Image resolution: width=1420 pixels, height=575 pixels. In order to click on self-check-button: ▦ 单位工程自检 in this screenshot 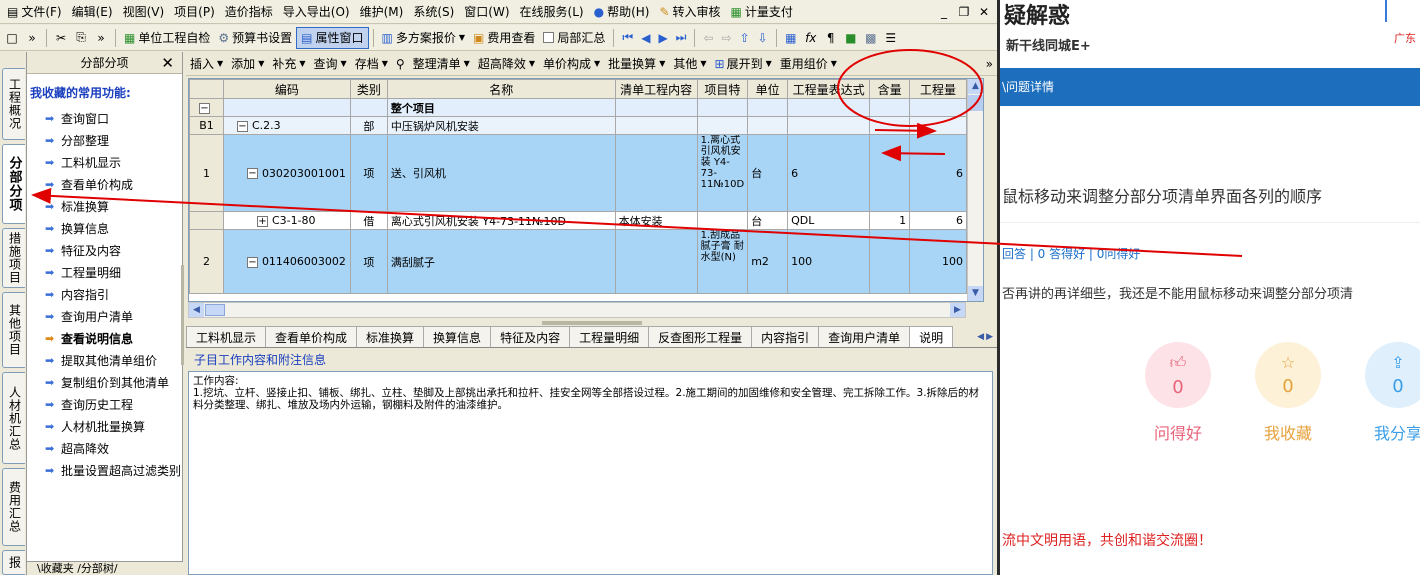, I will do `click(167, 38)`.